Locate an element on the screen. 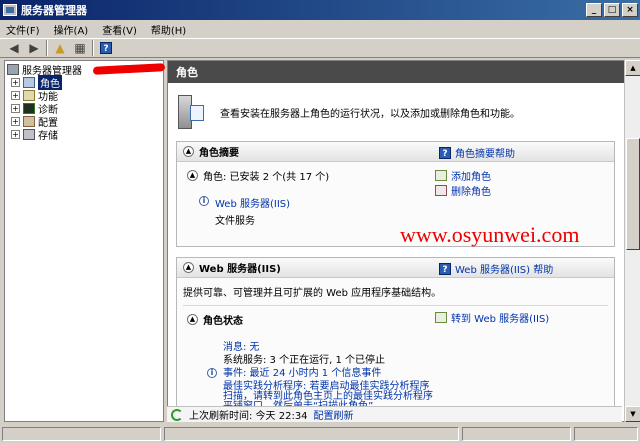  tree-item-storage: + 存储 is located at coordinates (84, 135).